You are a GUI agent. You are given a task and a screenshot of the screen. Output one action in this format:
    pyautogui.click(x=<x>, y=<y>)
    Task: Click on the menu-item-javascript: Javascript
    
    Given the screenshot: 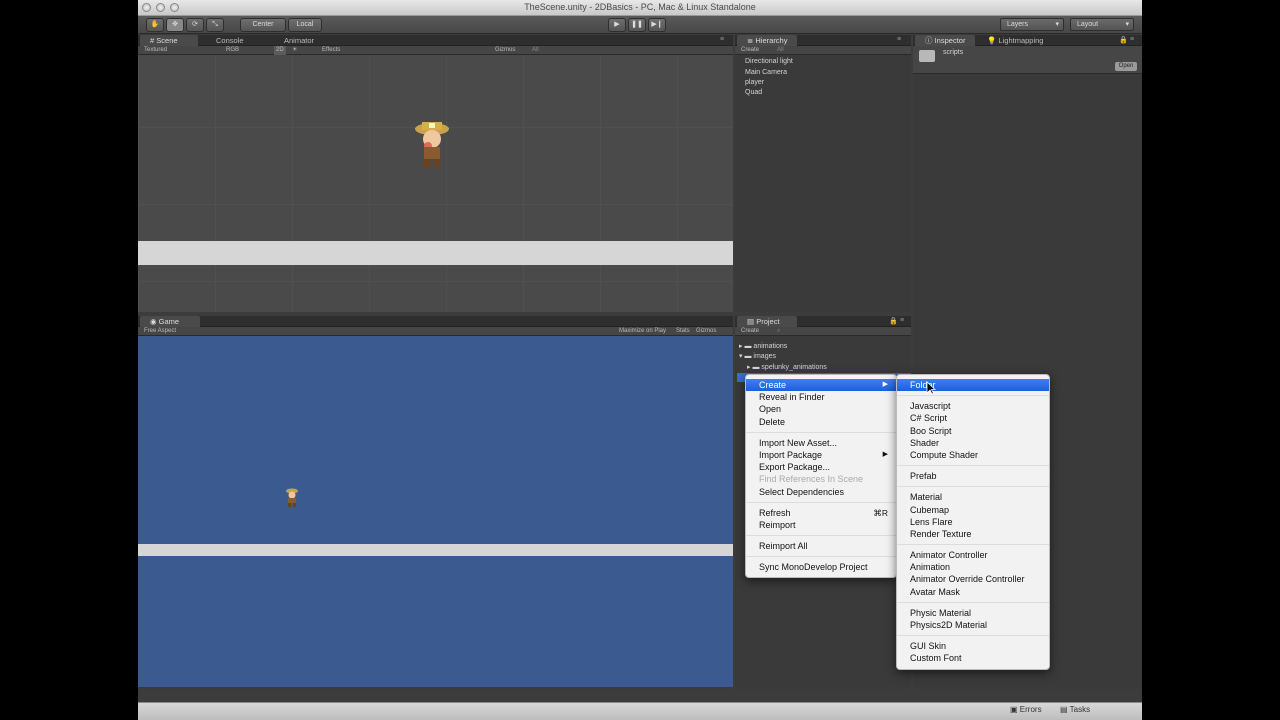 What is the action you would take?
    pyautogui.click(x=973, y=406)
    